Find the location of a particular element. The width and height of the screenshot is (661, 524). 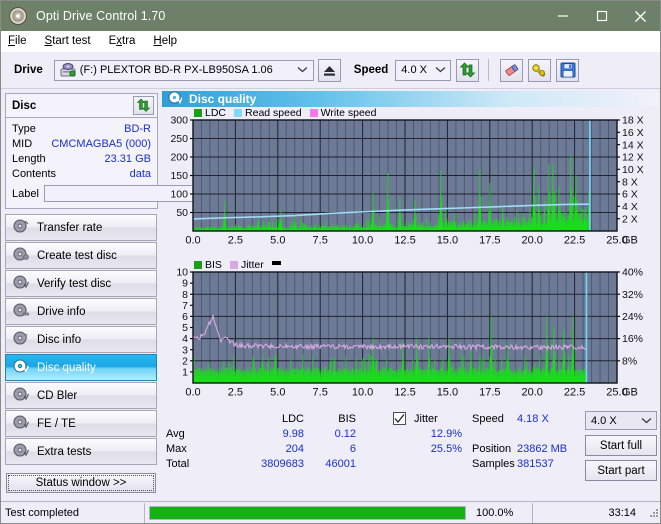

sidebar-item-disc-info: Disc info is located at coordinates (81, 339).